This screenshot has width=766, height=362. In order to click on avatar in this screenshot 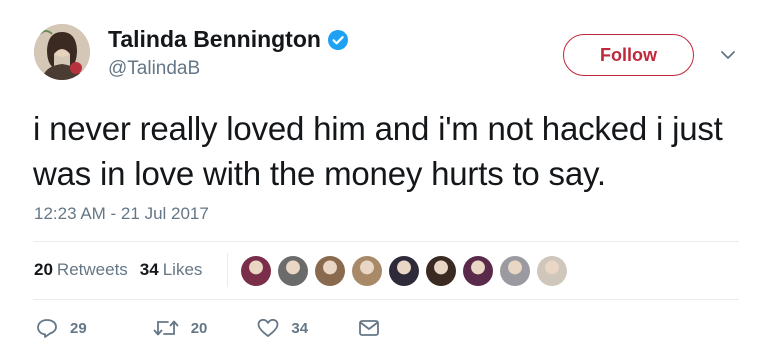, I will do `click(62, 52)`.